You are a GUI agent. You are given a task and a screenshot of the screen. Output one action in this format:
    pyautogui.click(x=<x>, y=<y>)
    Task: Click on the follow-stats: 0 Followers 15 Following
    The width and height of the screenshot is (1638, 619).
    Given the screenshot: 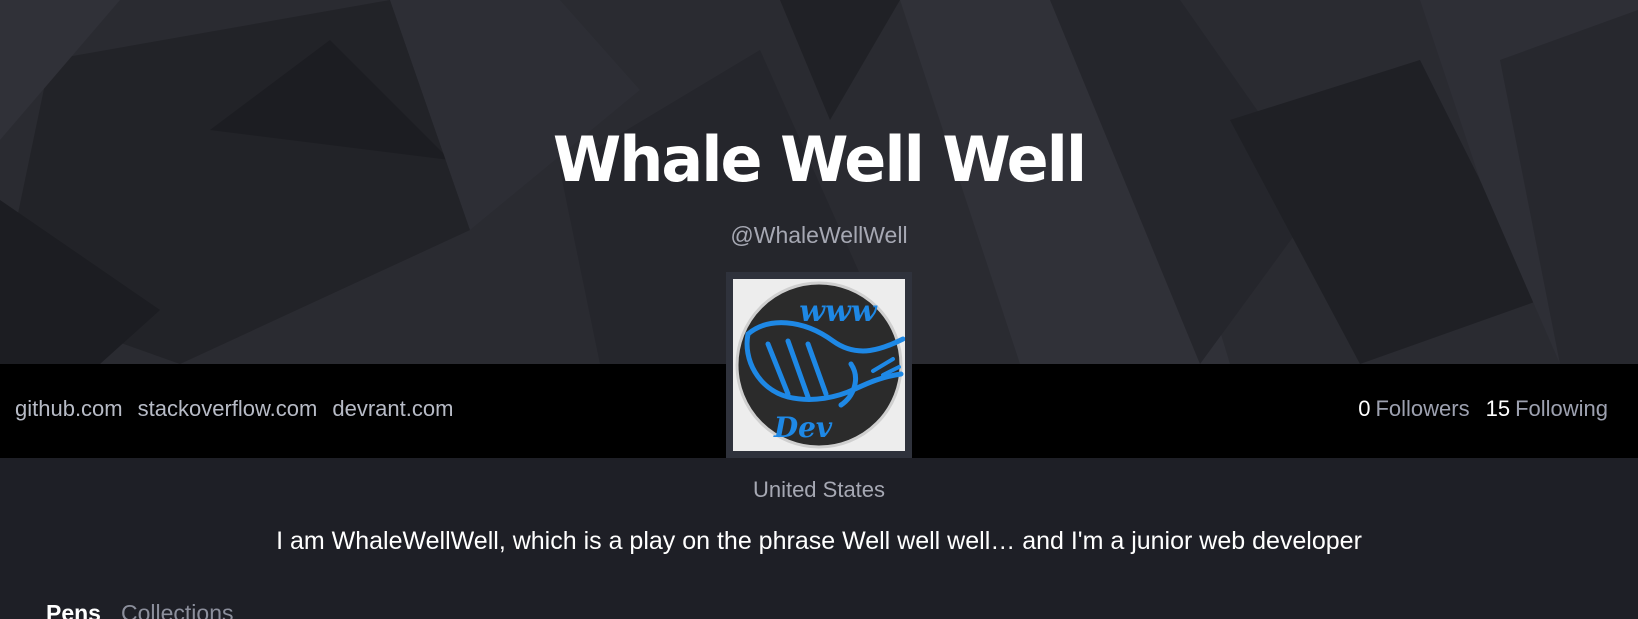 What is the action you would take?
    pyautogui.click(x=1483, y=409)
    